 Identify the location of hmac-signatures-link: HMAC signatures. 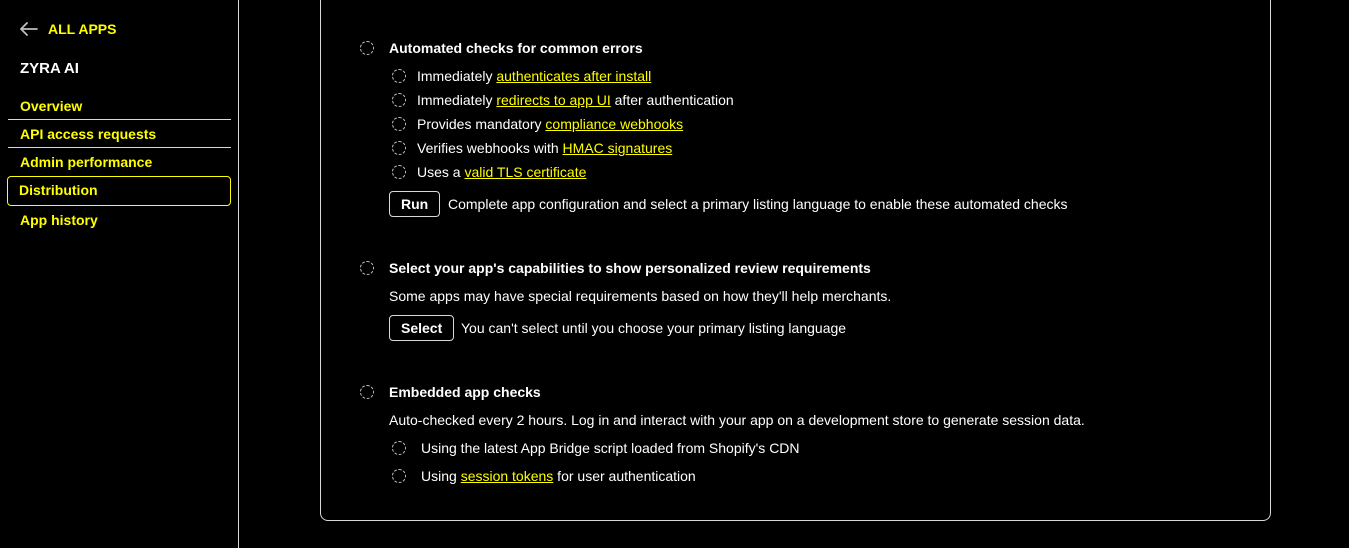
(618, 148).